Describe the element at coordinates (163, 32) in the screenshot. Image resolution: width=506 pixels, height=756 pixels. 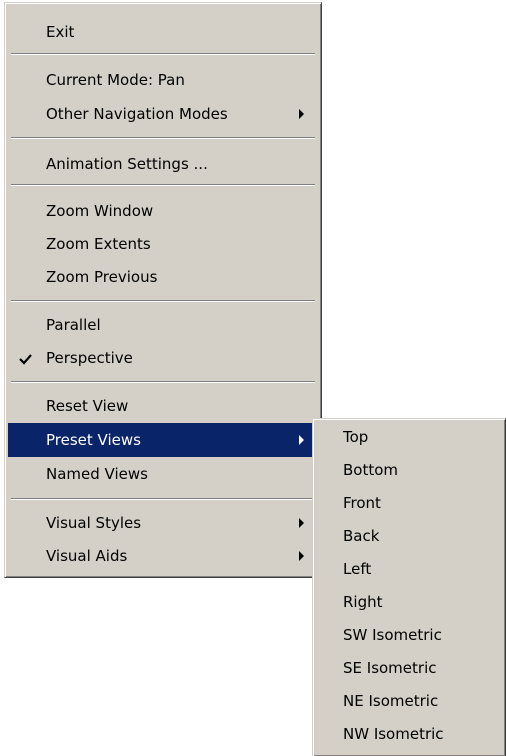
I see `menu-item-exit: Exit` at that location.